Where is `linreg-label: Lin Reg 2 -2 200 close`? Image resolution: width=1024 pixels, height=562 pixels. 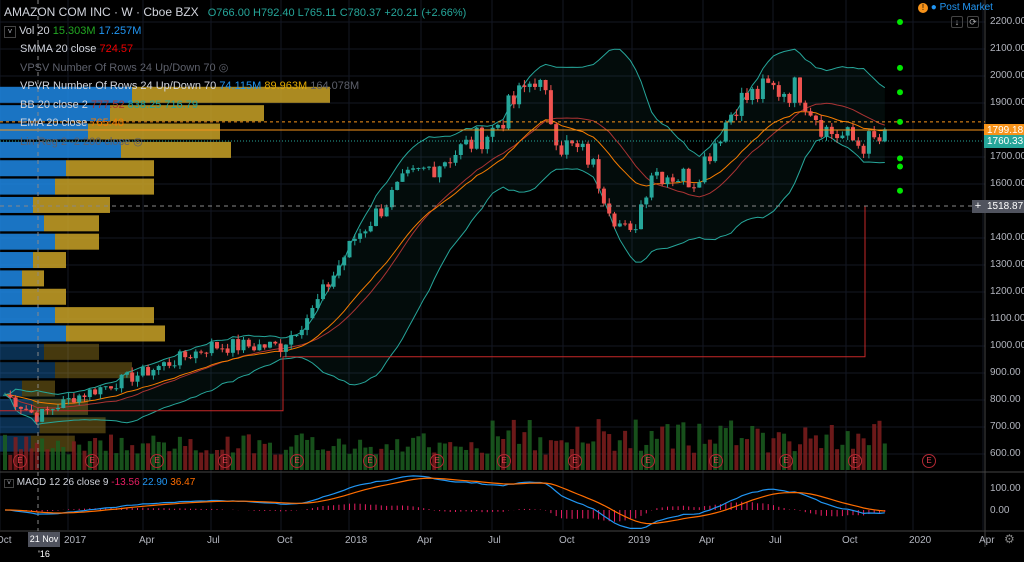
linreg-label: Lin Reg 2 -2 200 close is located at coordinates (75, 142).